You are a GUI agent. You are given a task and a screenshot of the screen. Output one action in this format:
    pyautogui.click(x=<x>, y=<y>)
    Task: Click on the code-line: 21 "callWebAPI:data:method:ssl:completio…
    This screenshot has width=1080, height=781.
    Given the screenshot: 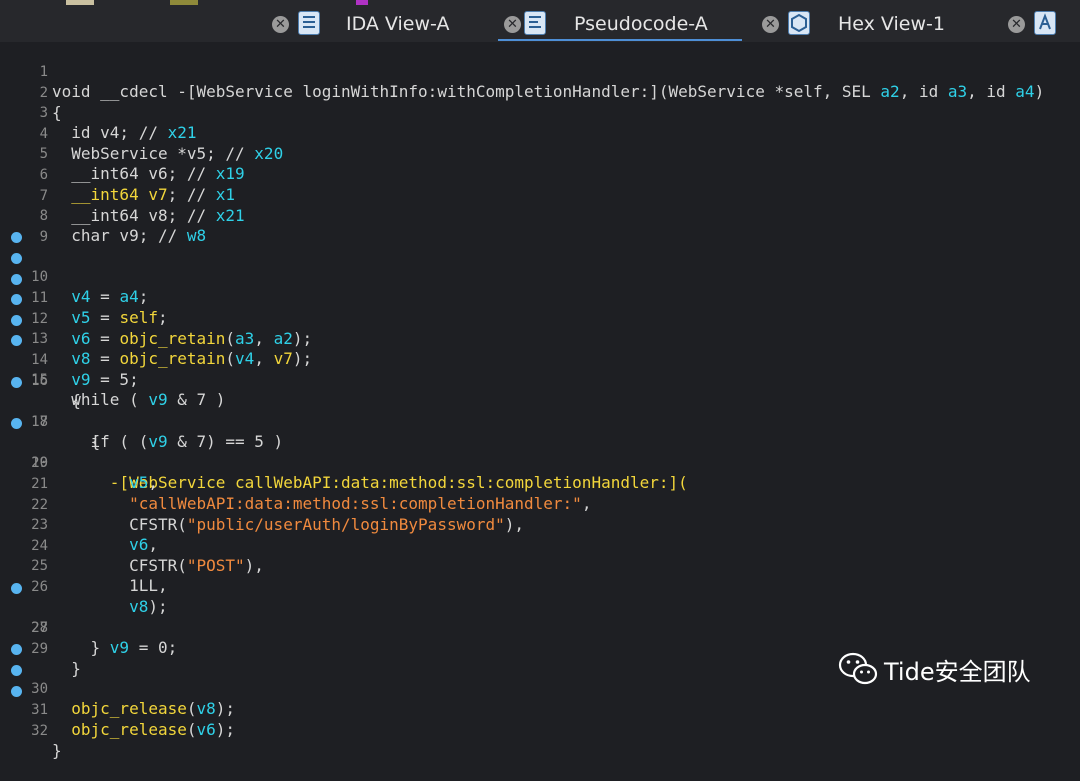 What is the action you would take?
    pyautogui.click(x=540, y=483)
    